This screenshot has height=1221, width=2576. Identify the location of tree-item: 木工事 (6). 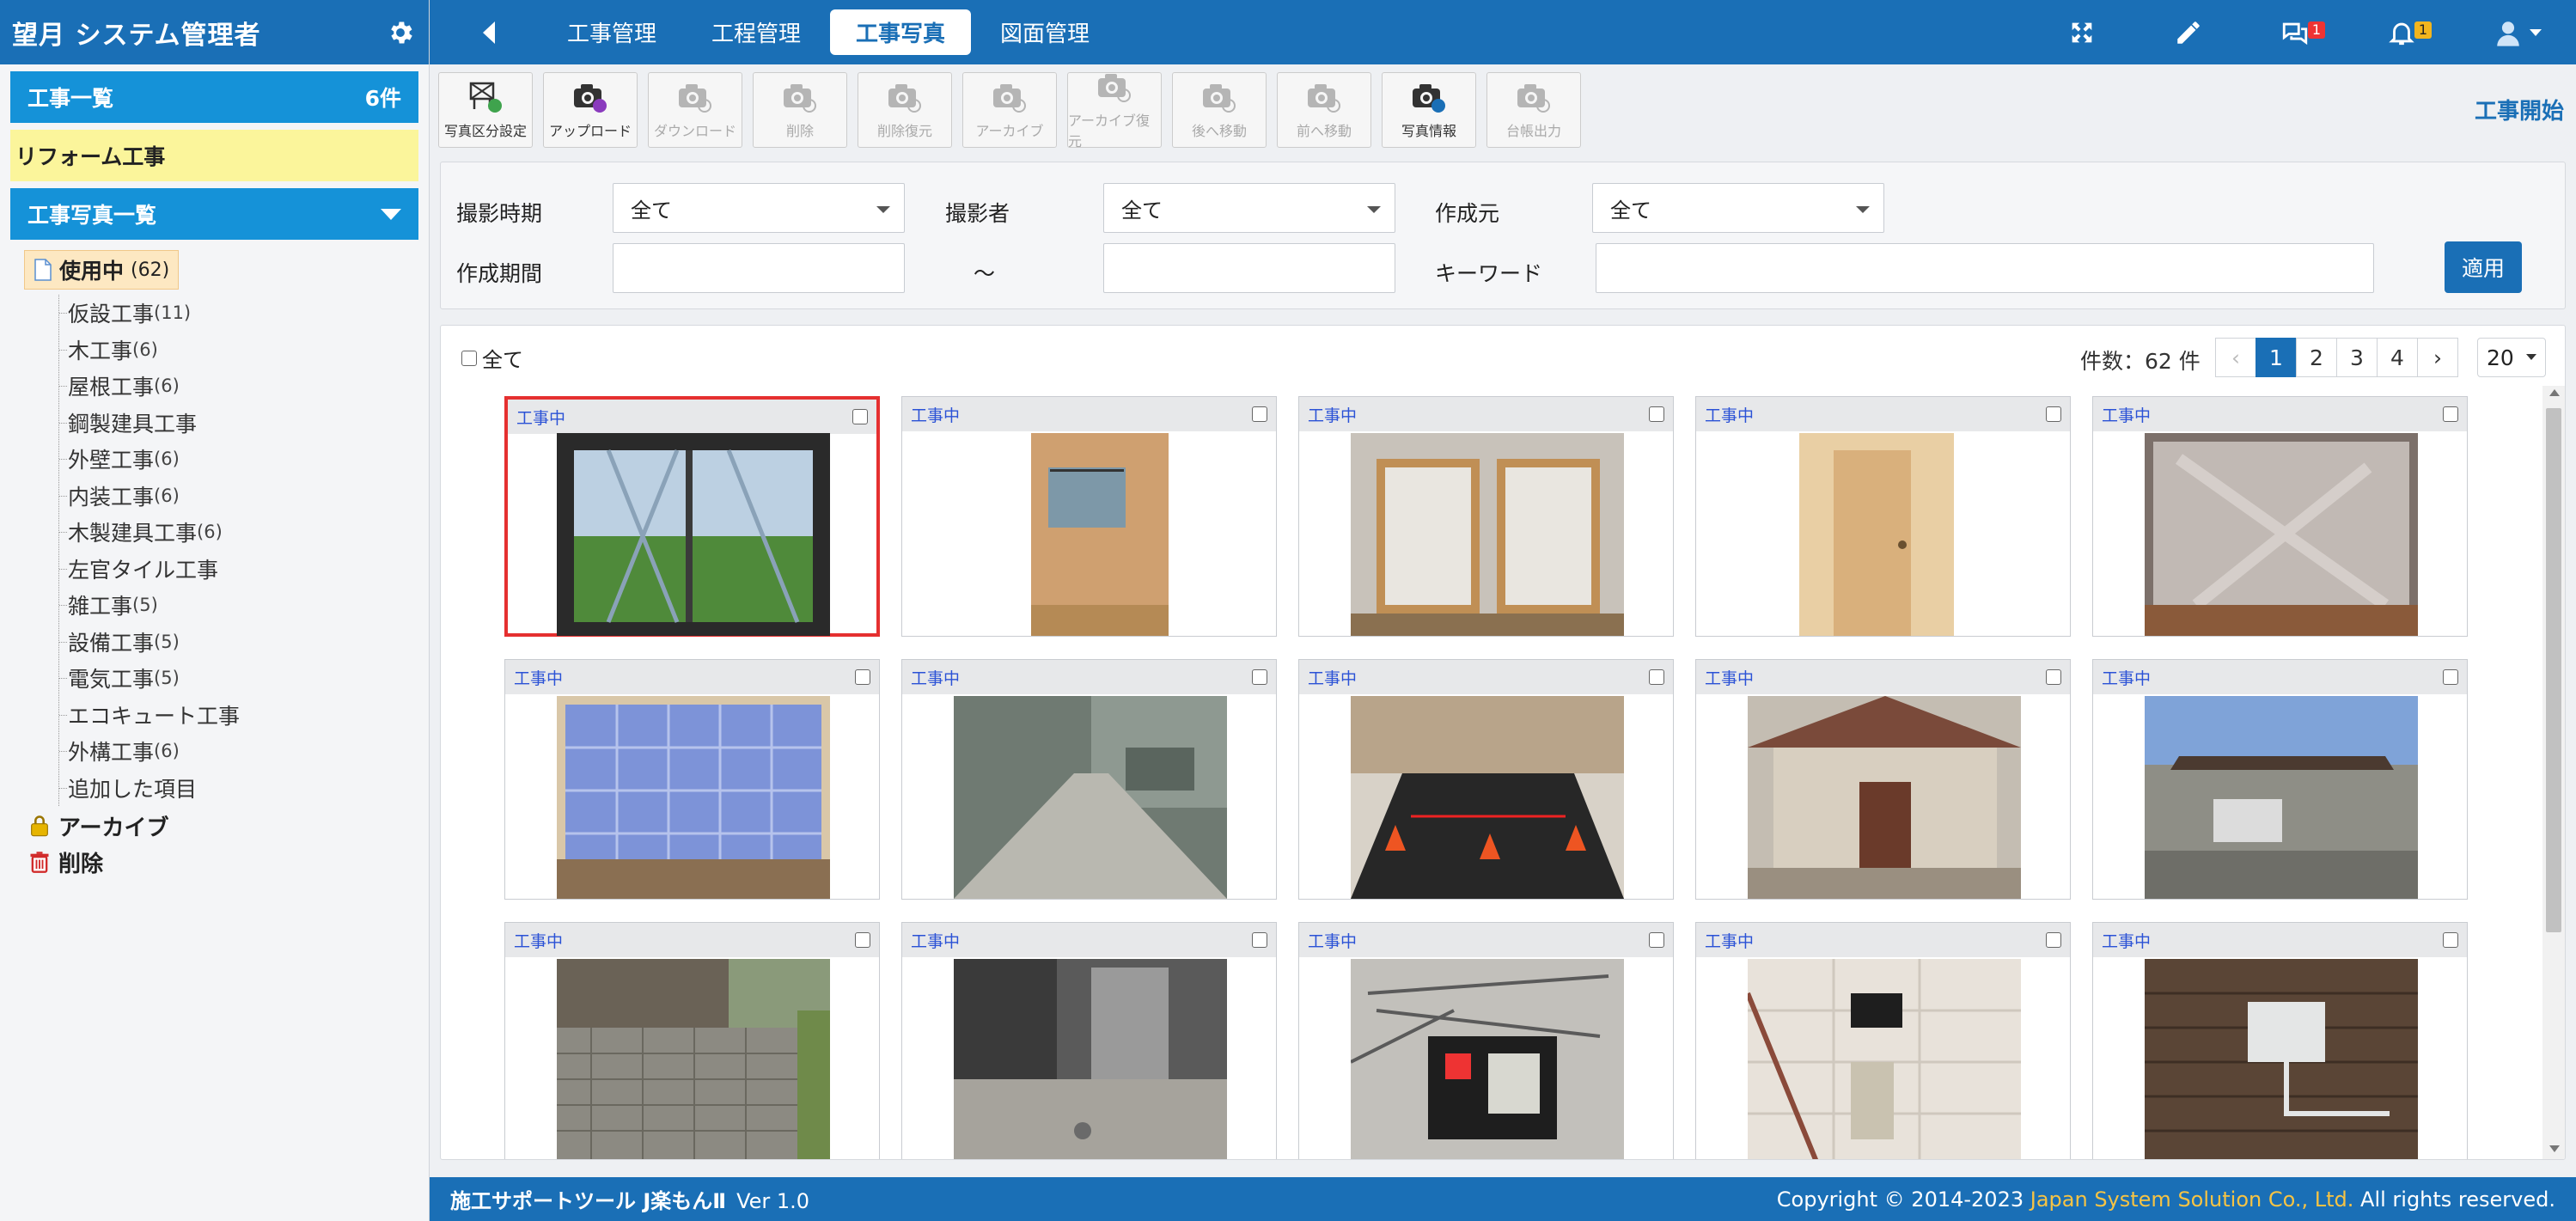
(244, 350).